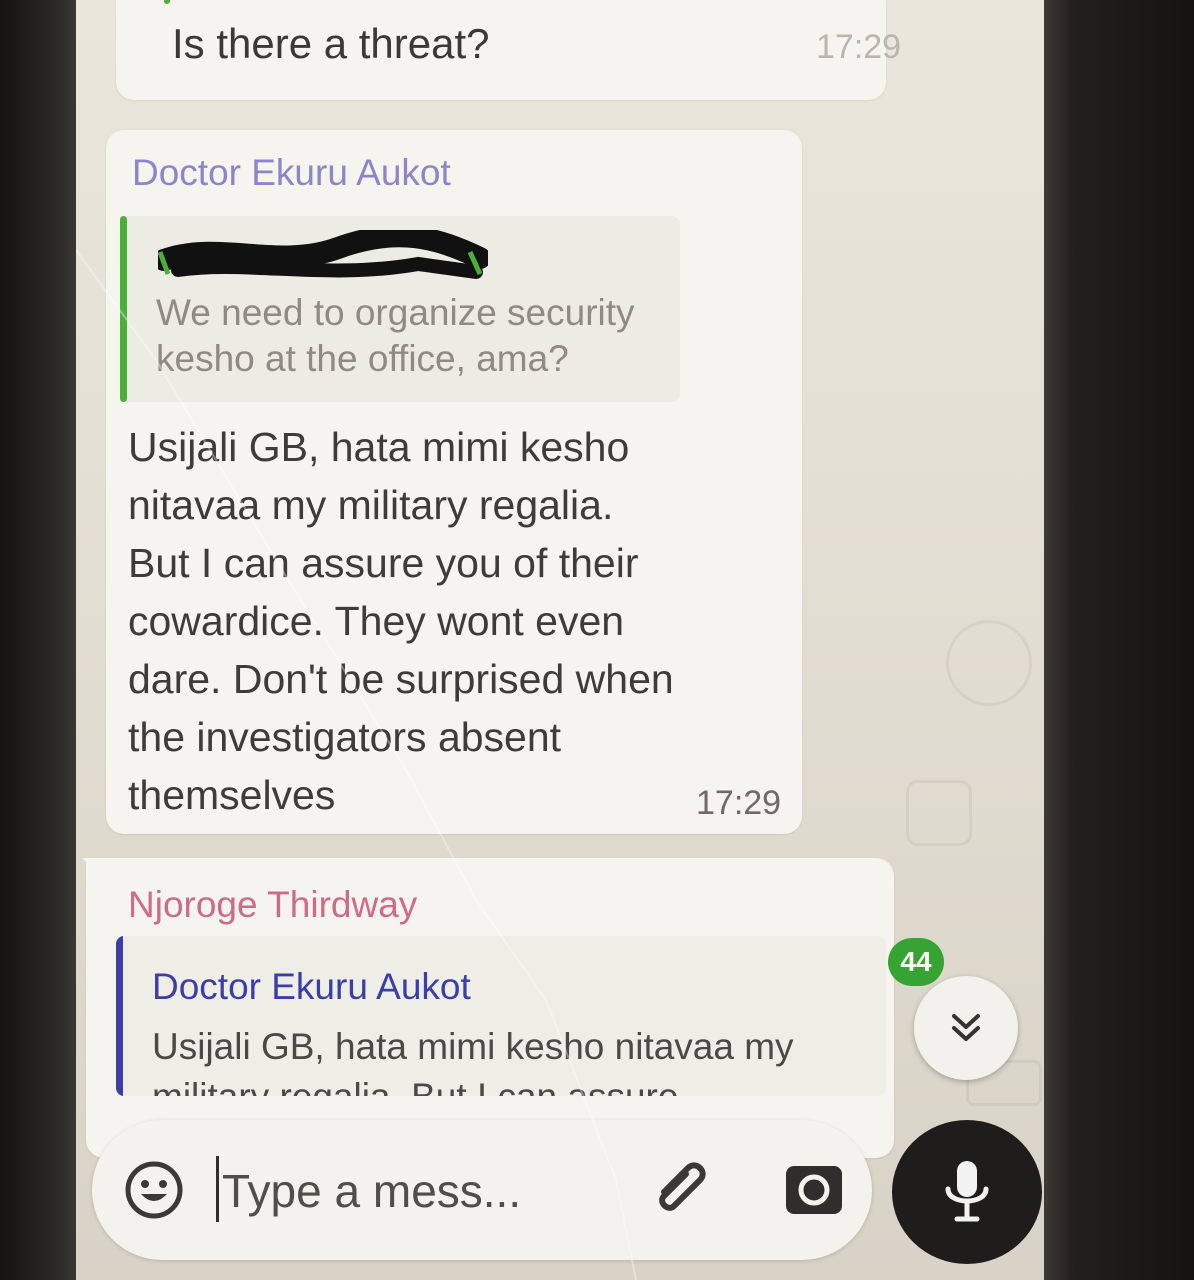 This screenshot has width=1194, height=1280. Describe the element at coordinates (916, 962) in the screenshot. I see `unread-count-badge: 44` at that location.